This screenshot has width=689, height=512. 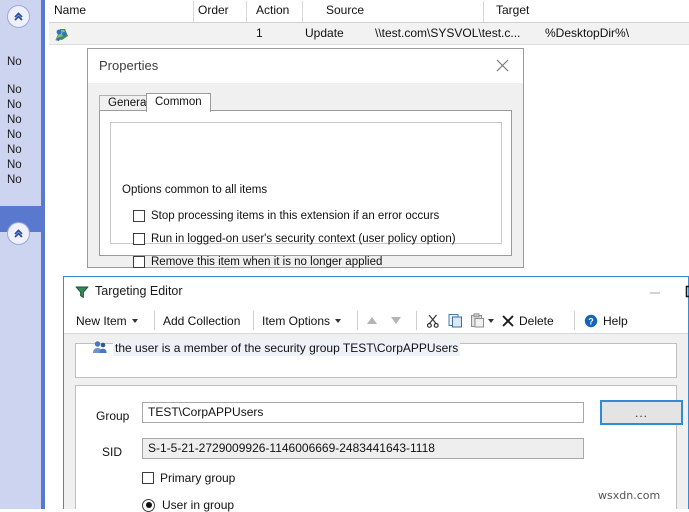 I want to click on x-delete-icon, so click(x=508, y=320).